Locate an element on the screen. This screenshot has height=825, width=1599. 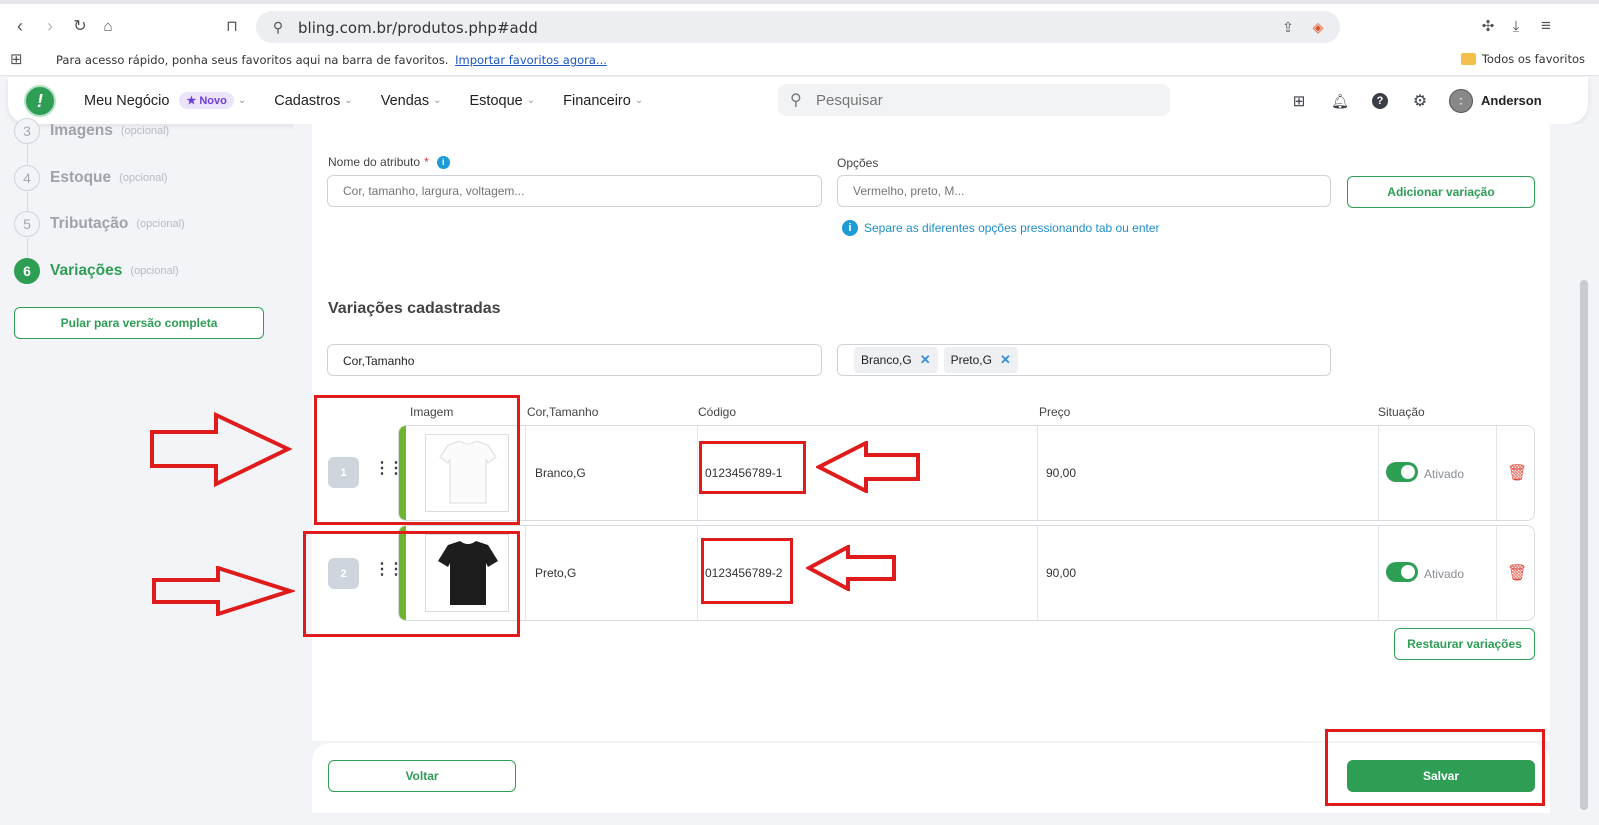
menu-icon: ≡ is located at coordinates (1546, 26).